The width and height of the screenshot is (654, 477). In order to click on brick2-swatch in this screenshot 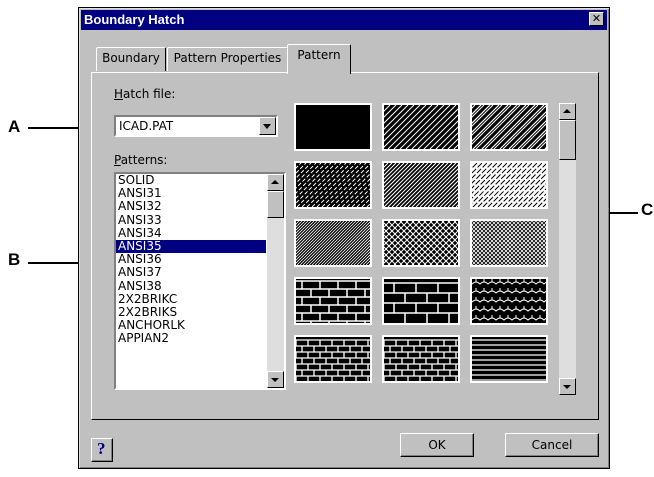, I will do `click(421, 359)`.